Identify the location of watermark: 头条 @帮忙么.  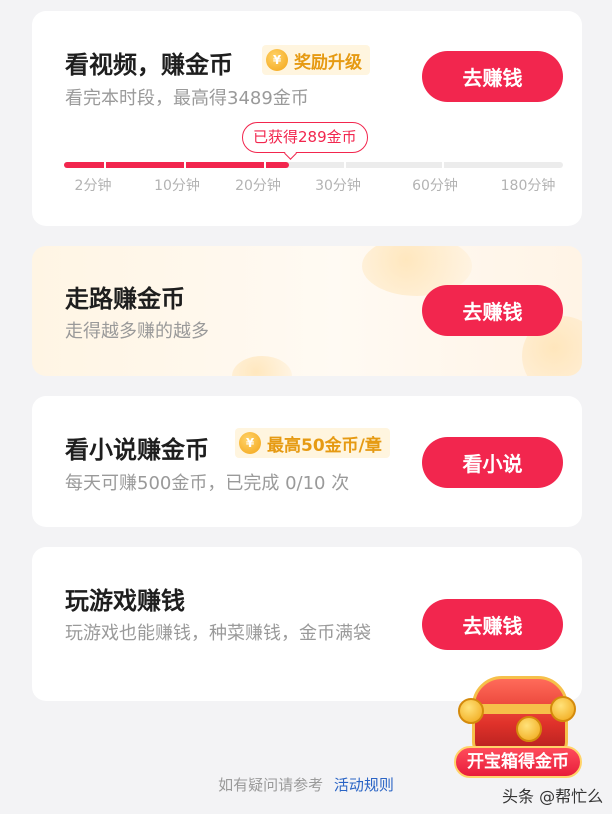
(553, 796).